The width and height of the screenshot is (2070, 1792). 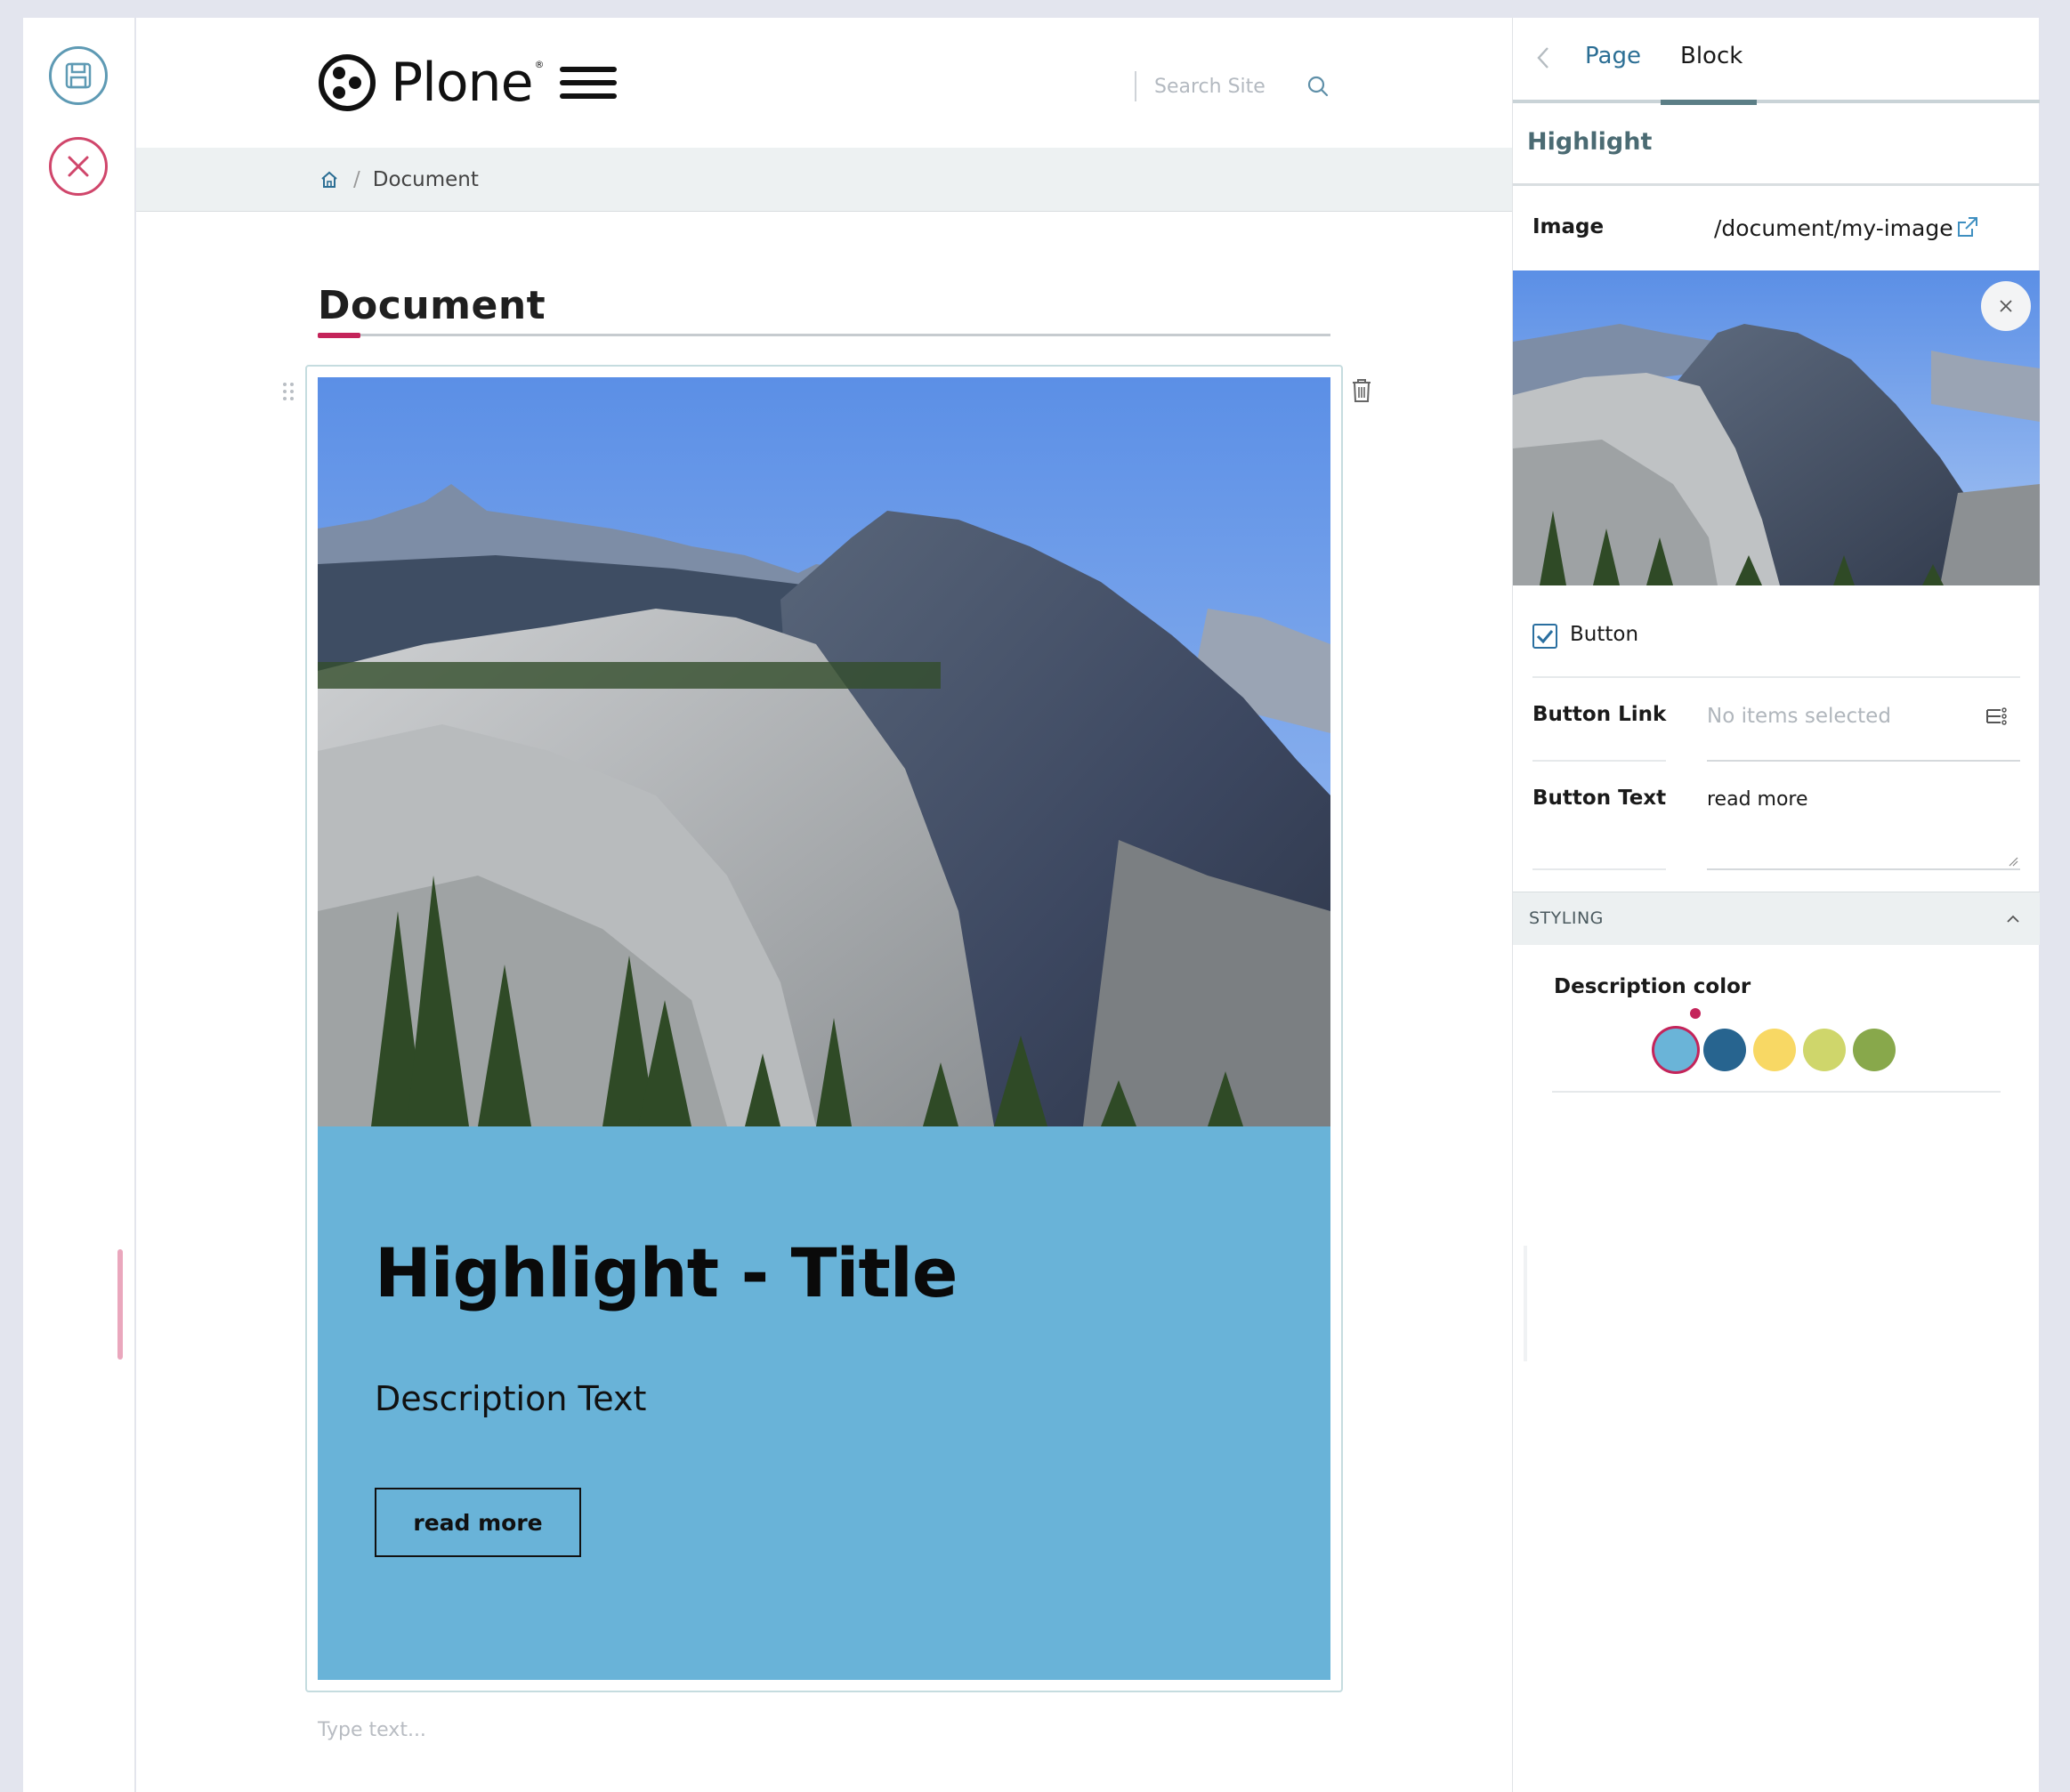 I want to click on image-preview, so click(x=1776, y=427).